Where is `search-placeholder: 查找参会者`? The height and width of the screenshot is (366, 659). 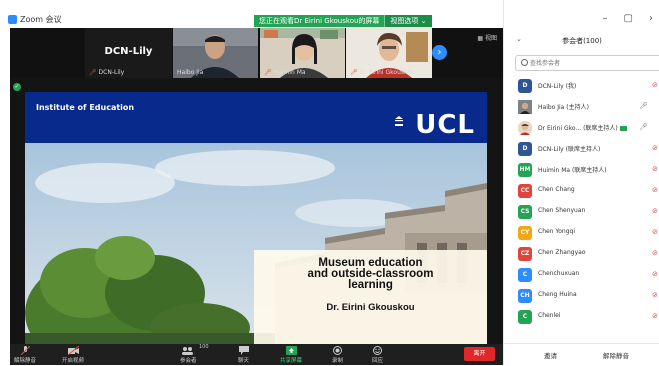 search-placeholder: 查找参会者 is located at coordinates (545, 63).